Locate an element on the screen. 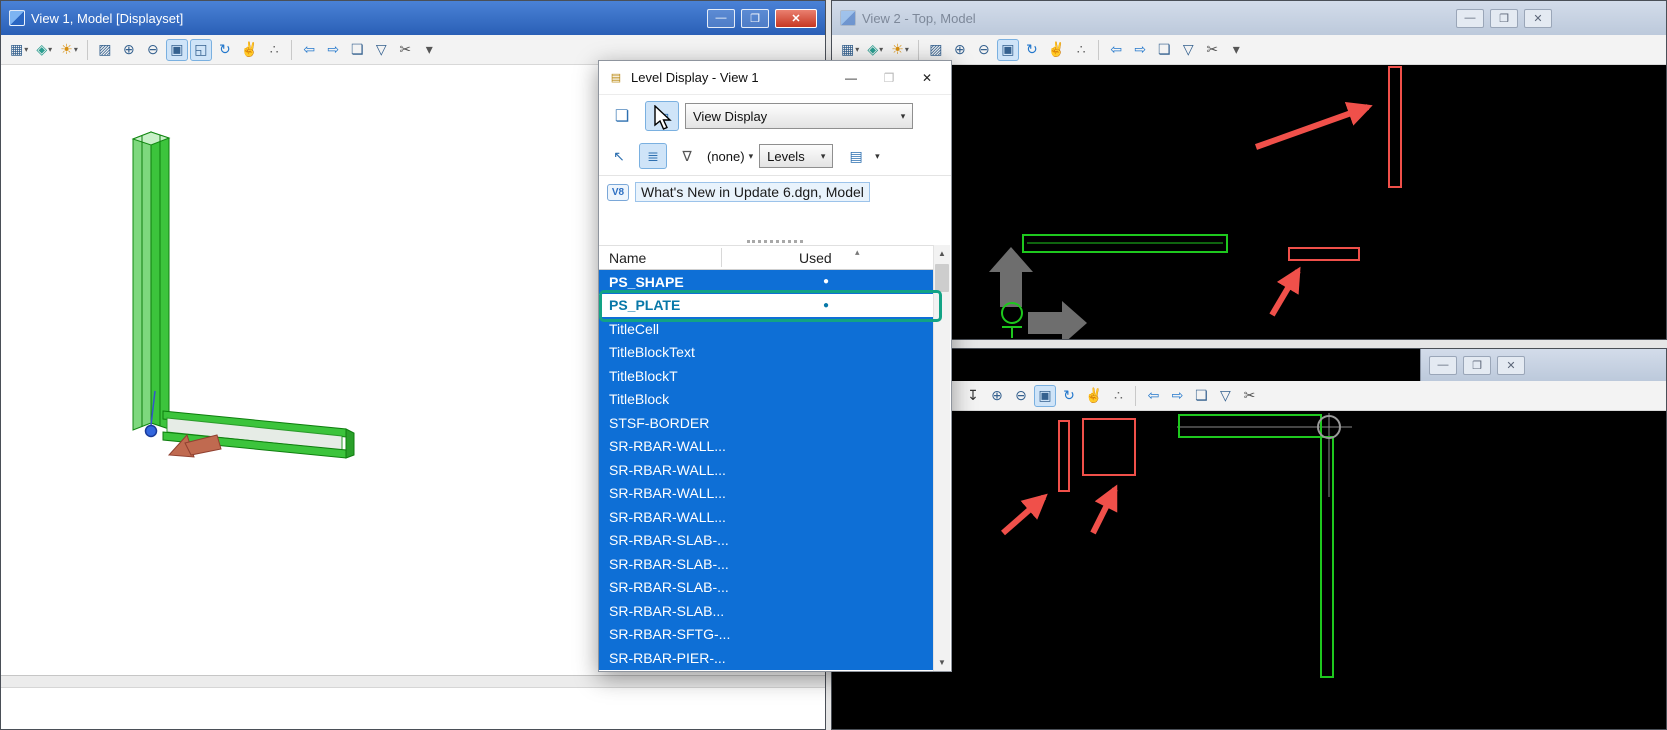  view3-titlebar: — ❐ ✕ is located at coordinates (1249, 365).